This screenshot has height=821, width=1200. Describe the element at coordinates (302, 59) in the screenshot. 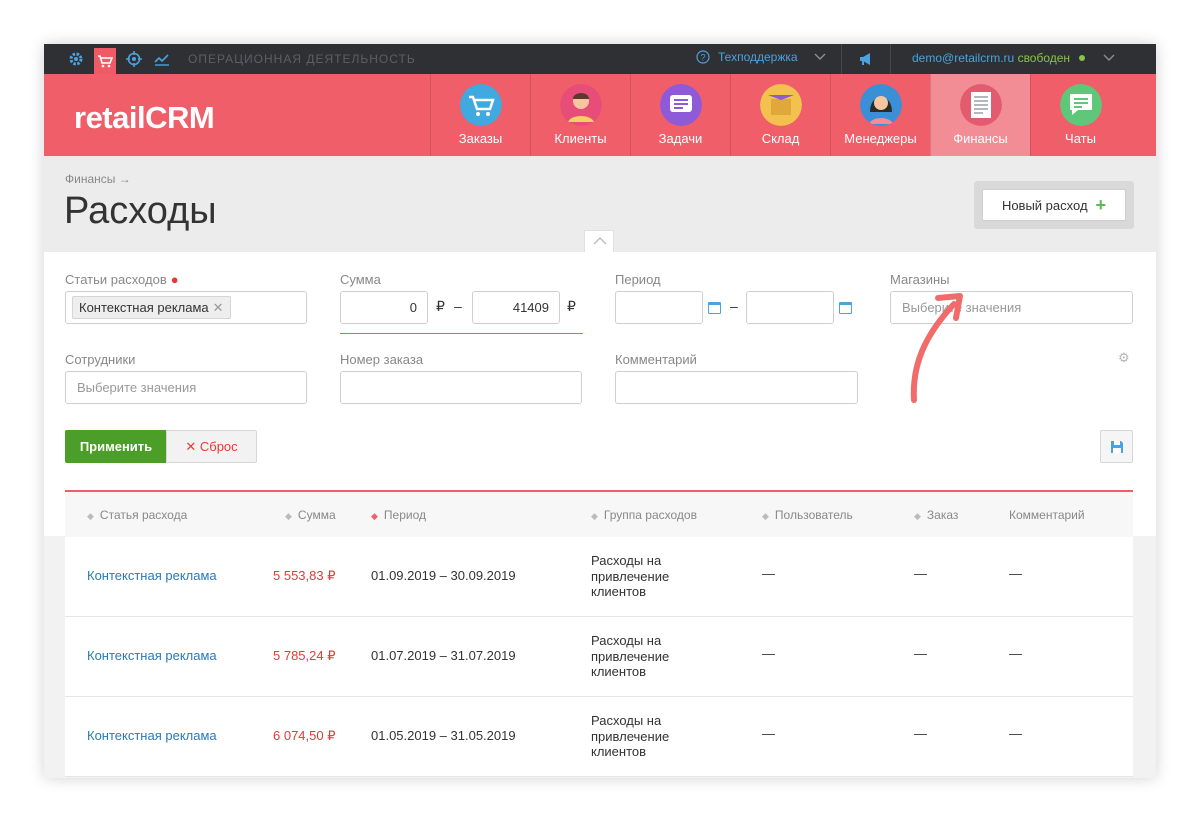

I see `section-title: ОПЕРАЦИОННАЯ ДЕЯТЕЛЬНОСТЬ` at that location.